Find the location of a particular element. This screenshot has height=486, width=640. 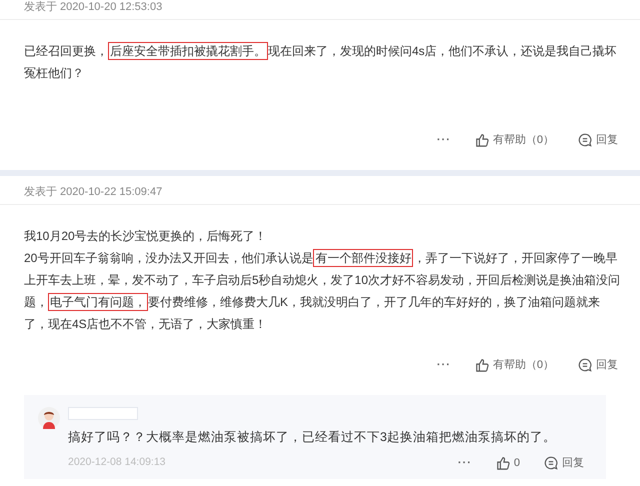

post-timestamp: 发表于 2020-10-22 15:09:47 is located at coordinates (93, 192).